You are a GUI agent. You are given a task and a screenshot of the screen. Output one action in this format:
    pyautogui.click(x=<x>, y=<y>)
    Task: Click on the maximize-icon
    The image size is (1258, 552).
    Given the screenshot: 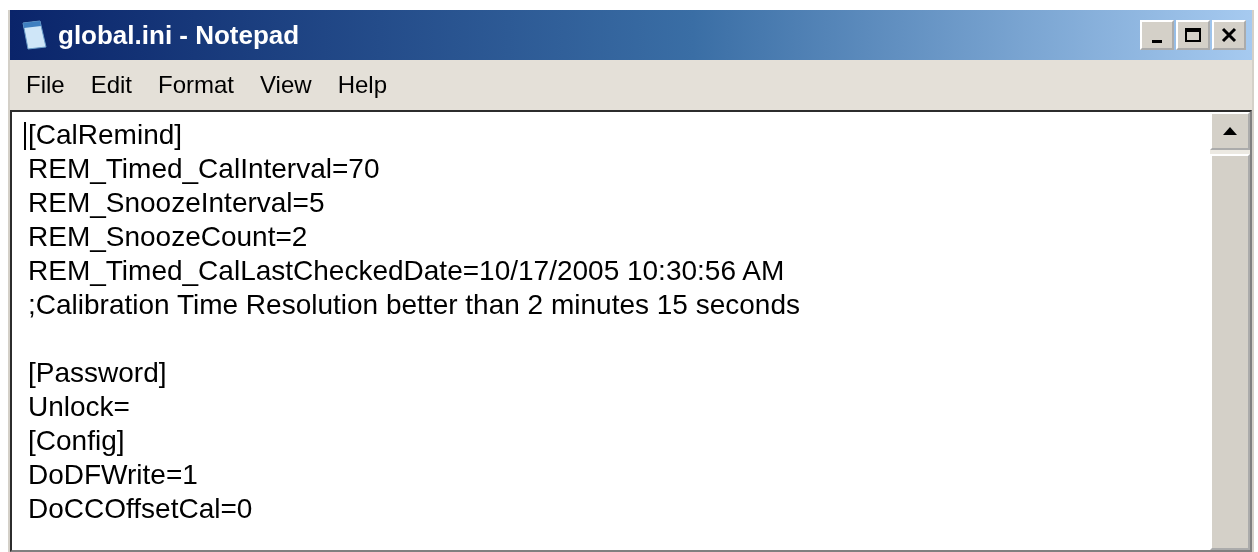 What is the action you would take?
    pyautogui.click(x=1193, y=35)
    